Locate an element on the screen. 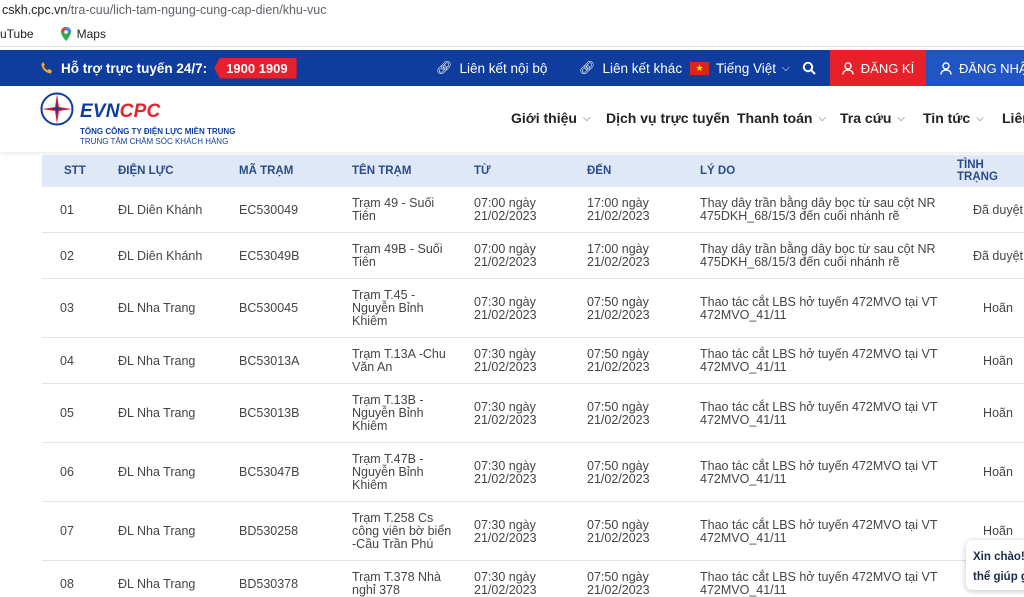 The image size is (1024, 597). search-button is located at coordinates (809, 68).